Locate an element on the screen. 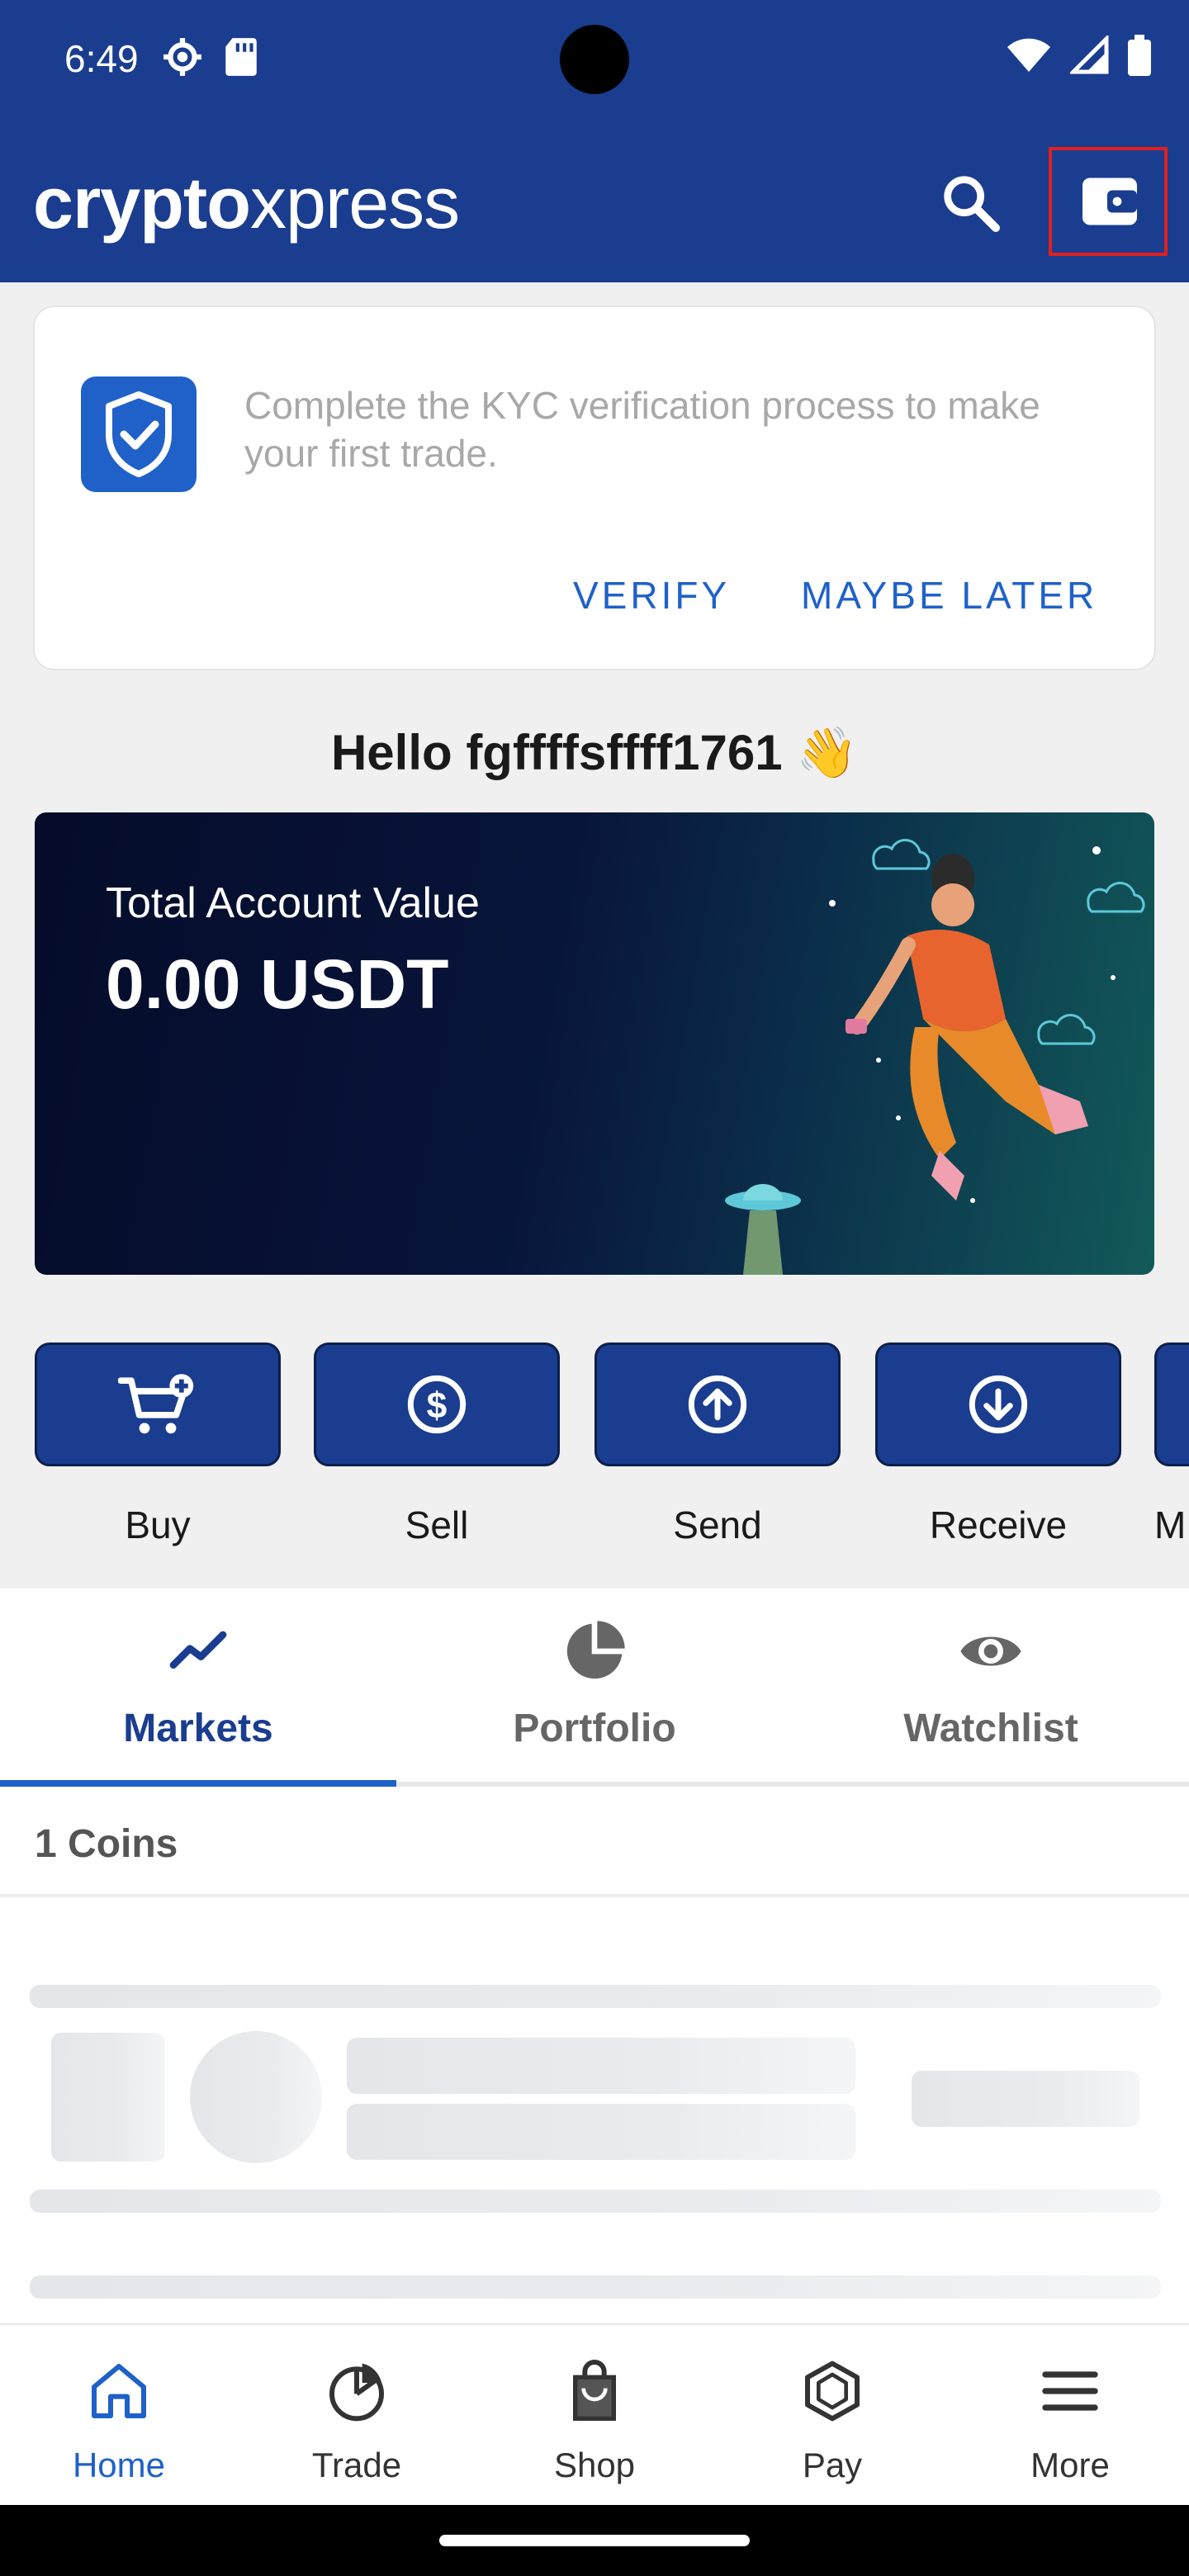 This screenshot has width=1189, height=2576. coins-count: 1 Coins is located at coordinates (106, 1844).